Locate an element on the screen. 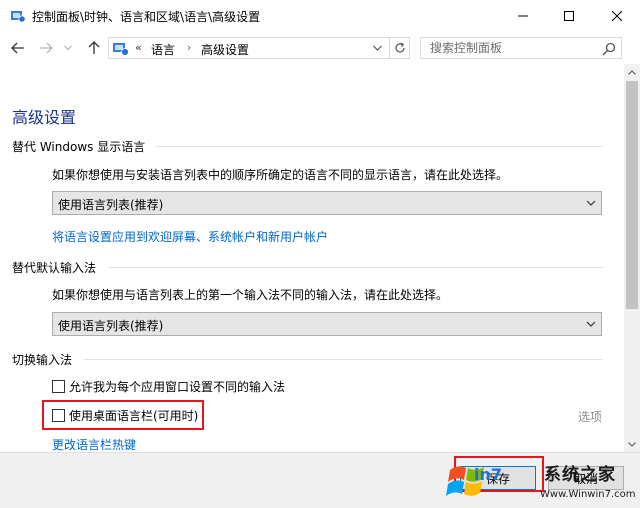  input-method-description: 如果你想使用与语言列表上的第一个输入法不同的输入法，请在此处选择。 is located at coordinates (250, 295).